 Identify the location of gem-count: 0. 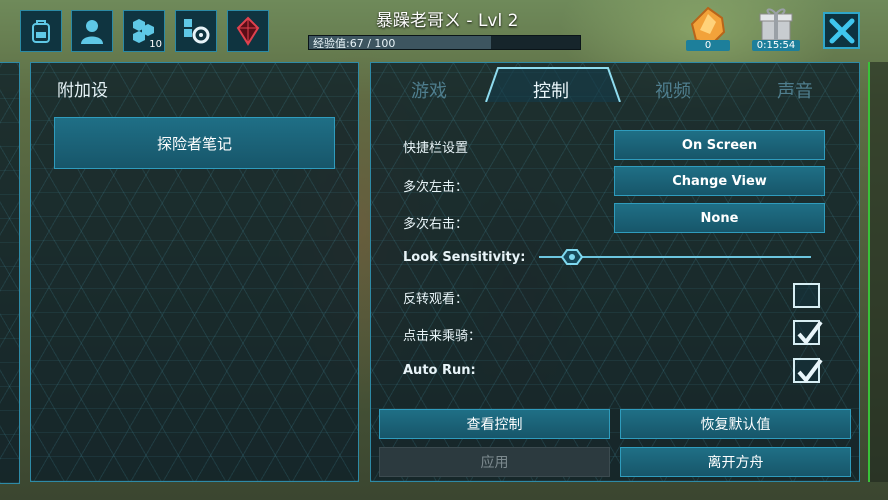
(708, 45).